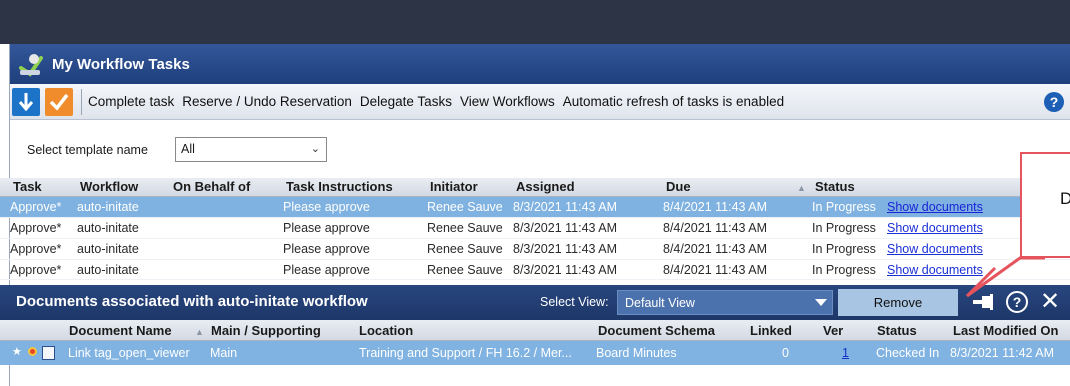 The image size is (1070, 386). I want to click on template-filter-label: Select template name, so click(87, 150).